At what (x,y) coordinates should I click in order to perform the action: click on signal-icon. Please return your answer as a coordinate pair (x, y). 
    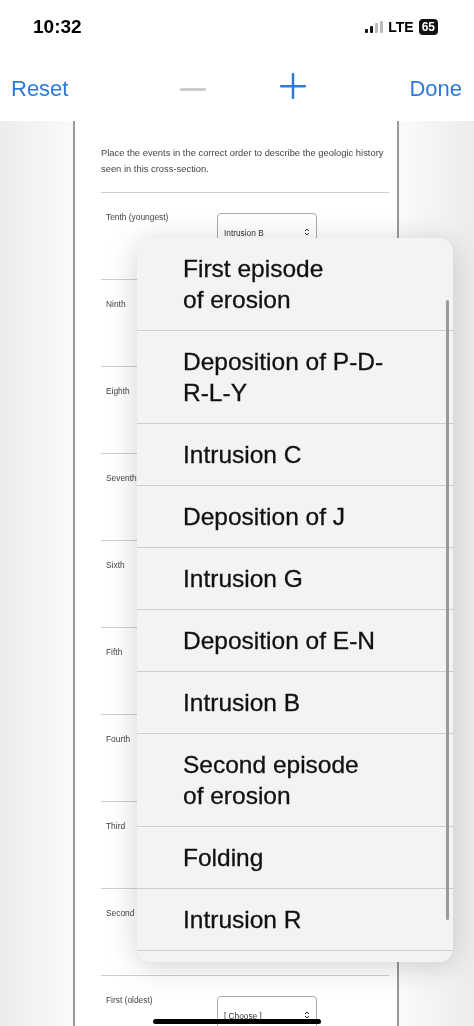
    Looking at the image, I should click on (374, 27).